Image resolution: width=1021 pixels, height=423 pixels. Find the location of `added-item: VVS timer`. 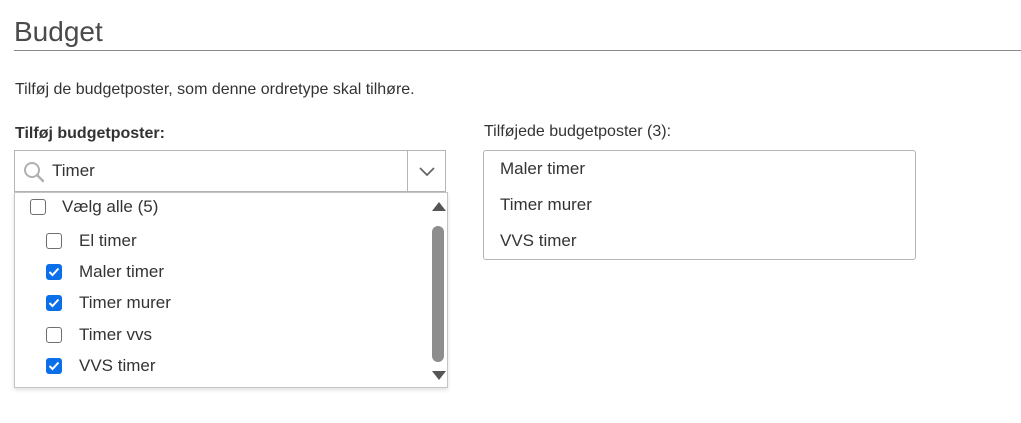

added-item: VVS timer is located at coordinates (538, 240).